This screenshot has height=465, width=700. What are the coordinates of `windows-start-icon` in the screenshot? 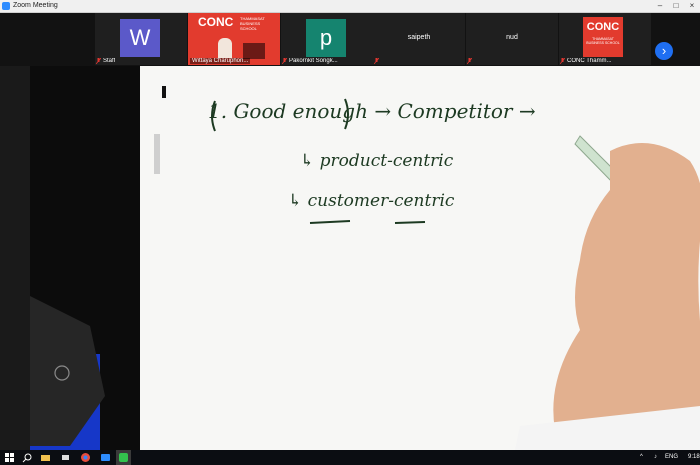 It's located at (9, 457).